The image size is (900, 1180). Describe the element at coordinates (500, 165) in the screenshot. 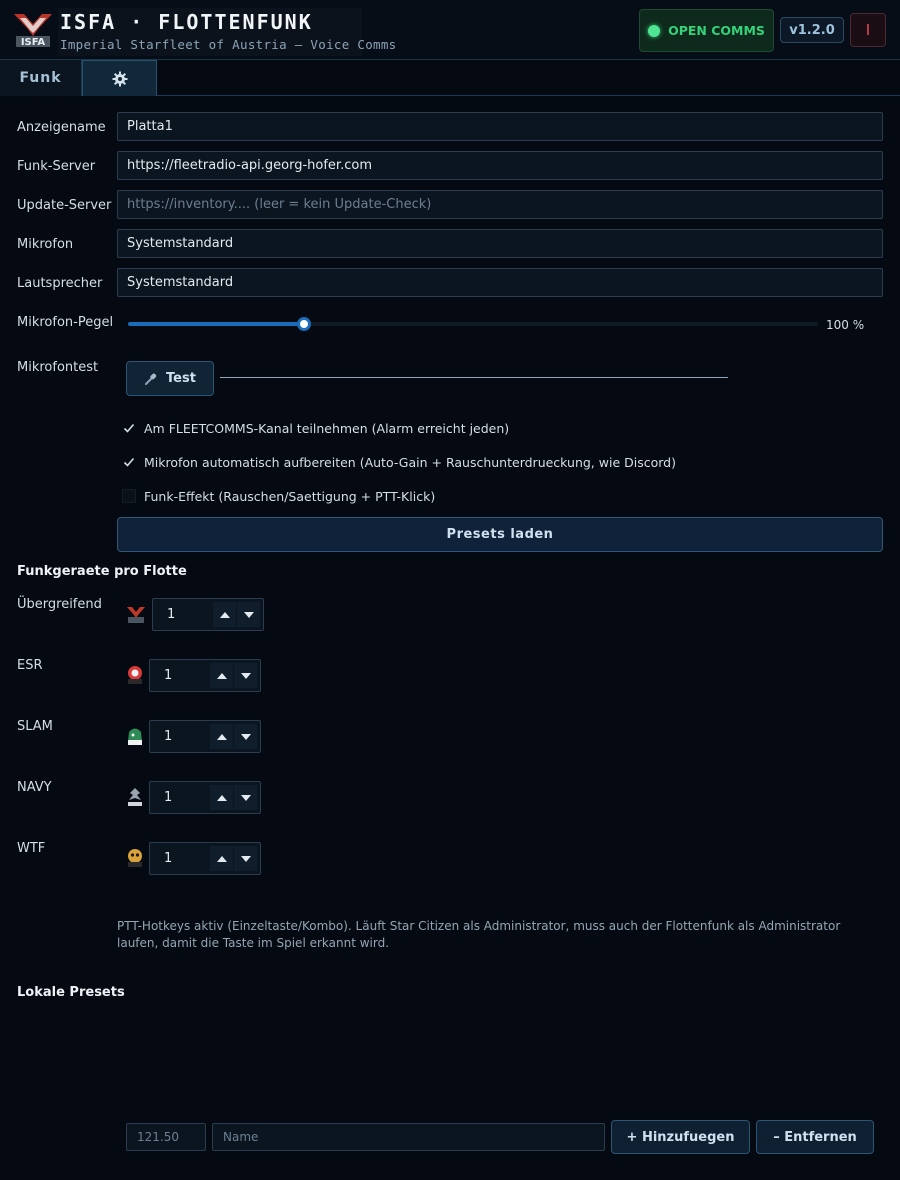

I see `funk-server-input: https://fleetradio-api.georg-hofer.com` at that location.